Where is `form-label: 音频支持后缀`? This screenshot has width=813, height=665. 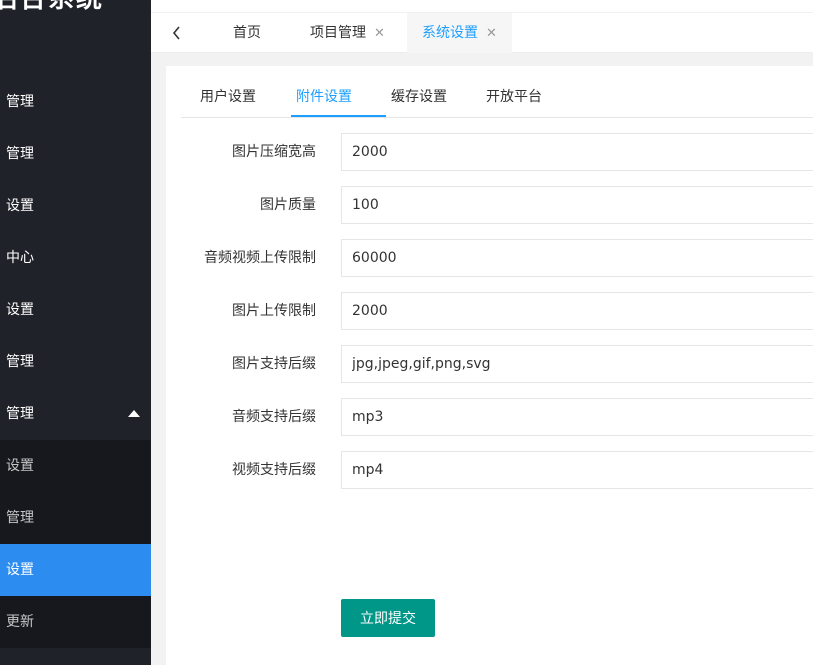
form-label: 音频支持后缀 is located at coordinates (274, 417).